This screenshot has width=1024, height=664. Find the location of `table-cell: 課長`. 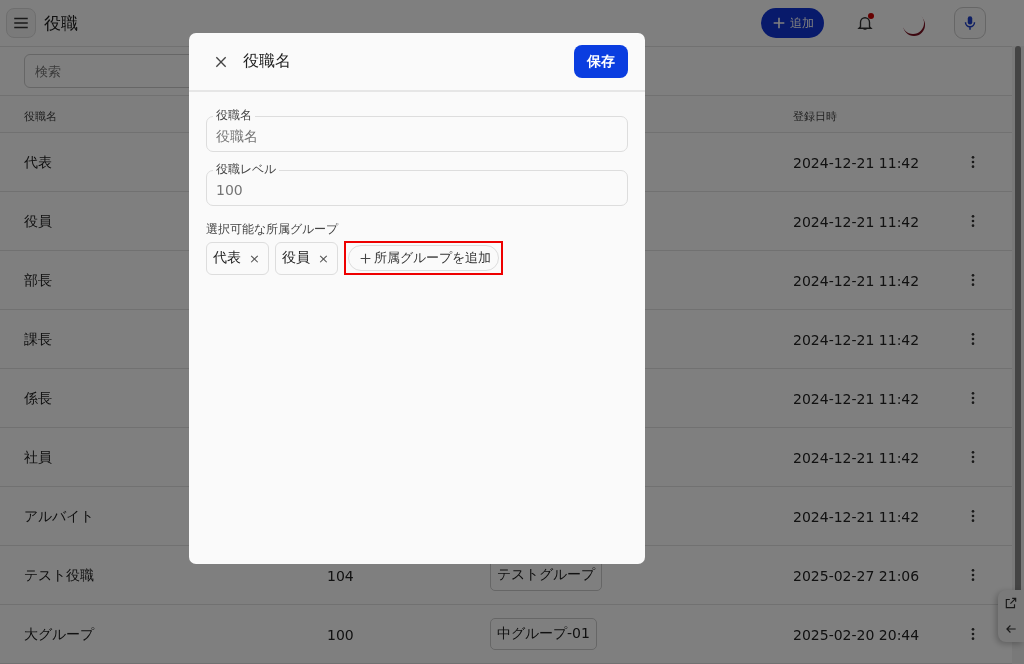

table-cell: 課長 is located at coordinates (38, 339).